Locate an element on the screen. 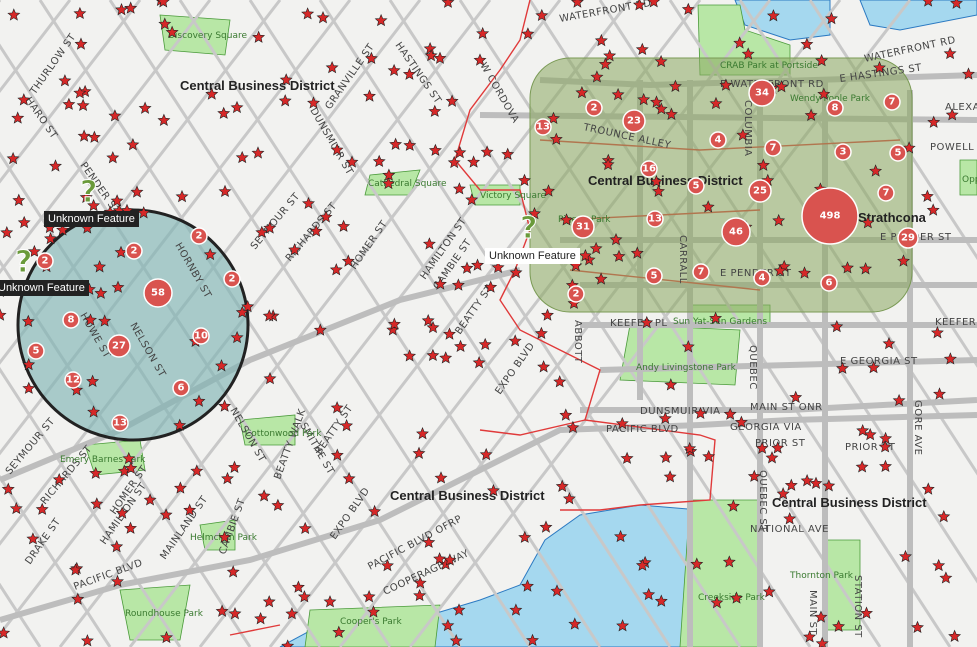  cluster-icon: 10 is located at coordinates (201, 336).